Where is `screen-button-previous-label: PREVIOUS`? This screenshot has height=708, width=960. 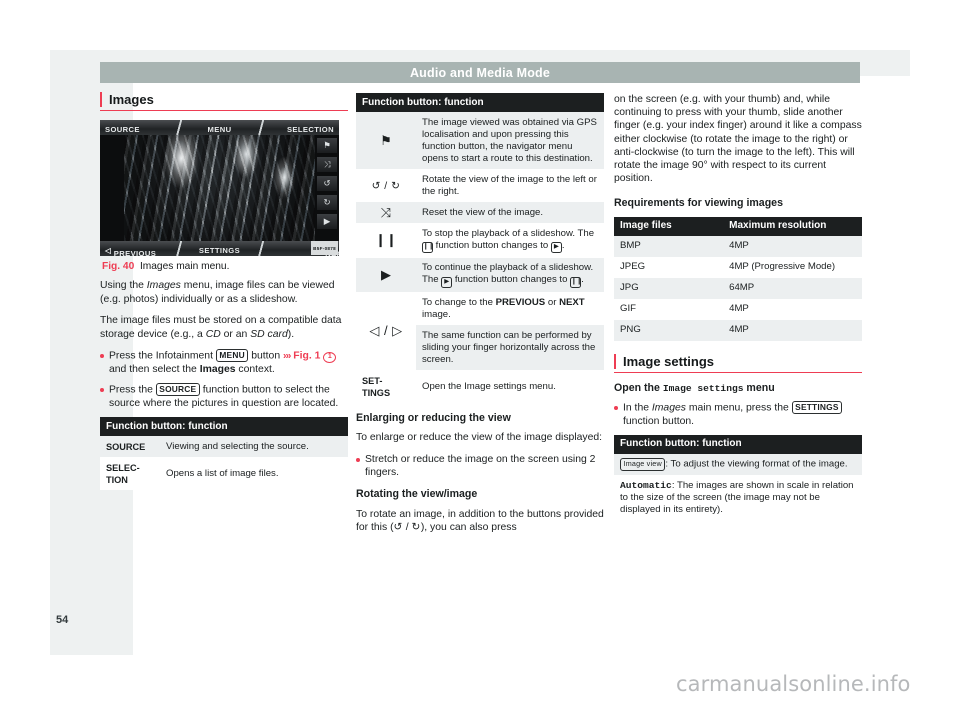 screen-button-previous-label: PREVIOUS is located at coordinates (135, 253).